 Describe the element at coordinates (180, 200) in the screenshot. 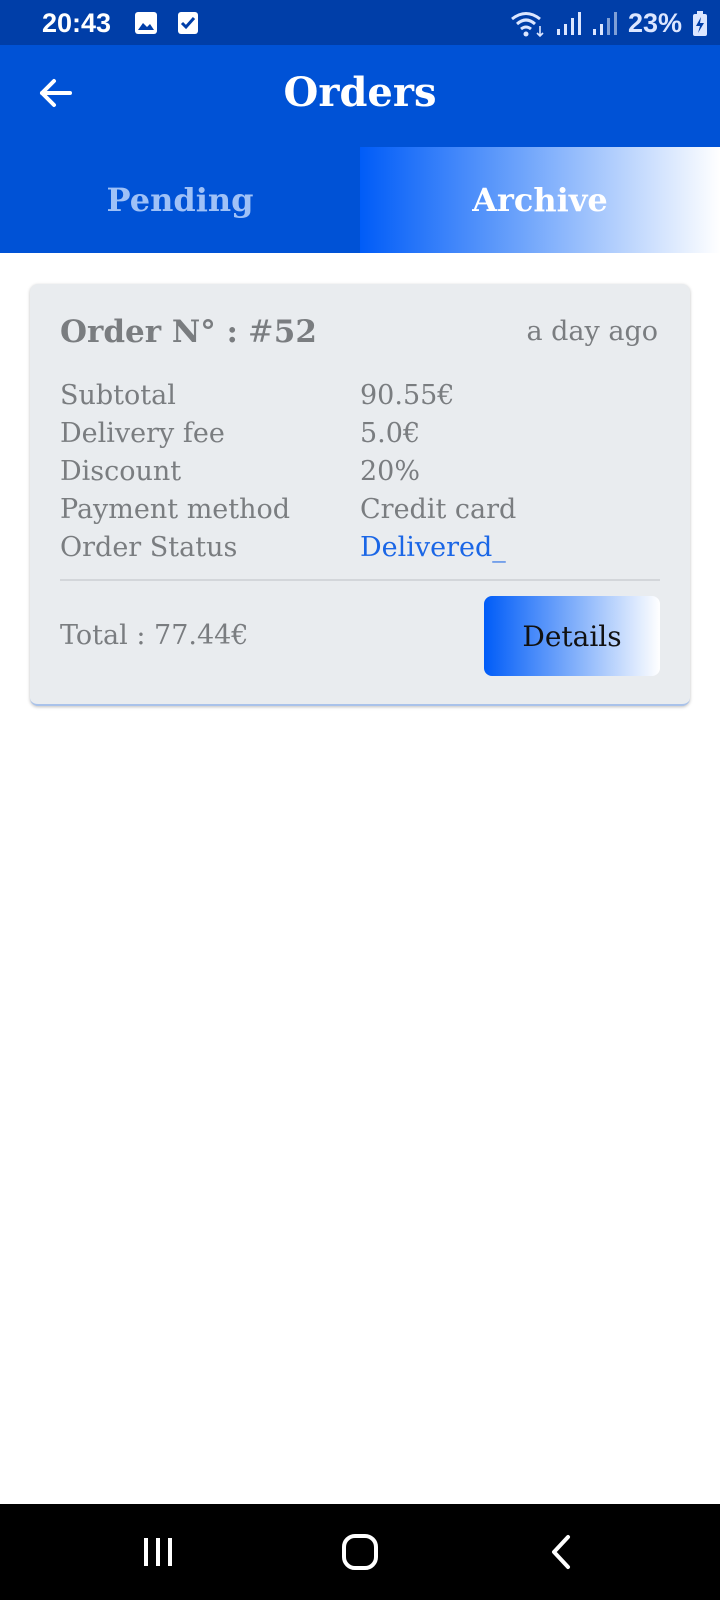

I see `tab-pending: Pending` at that location.